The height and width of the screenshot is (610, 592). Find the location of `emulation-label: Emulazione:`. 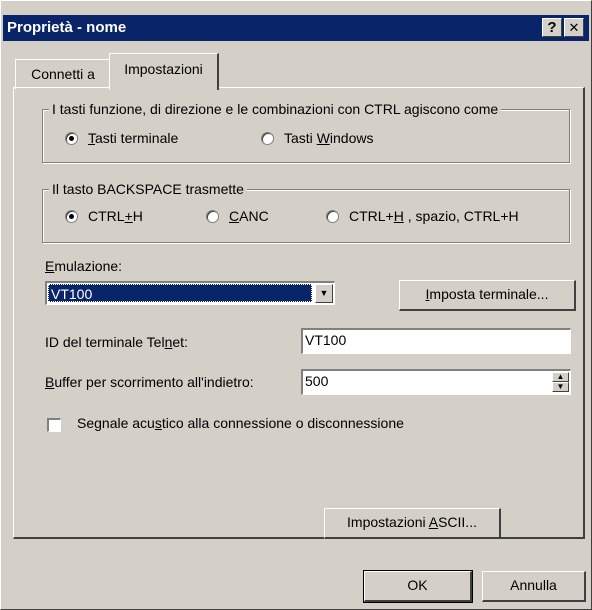

emulation-label: Emulazione: is located at coordinates (84, 266).